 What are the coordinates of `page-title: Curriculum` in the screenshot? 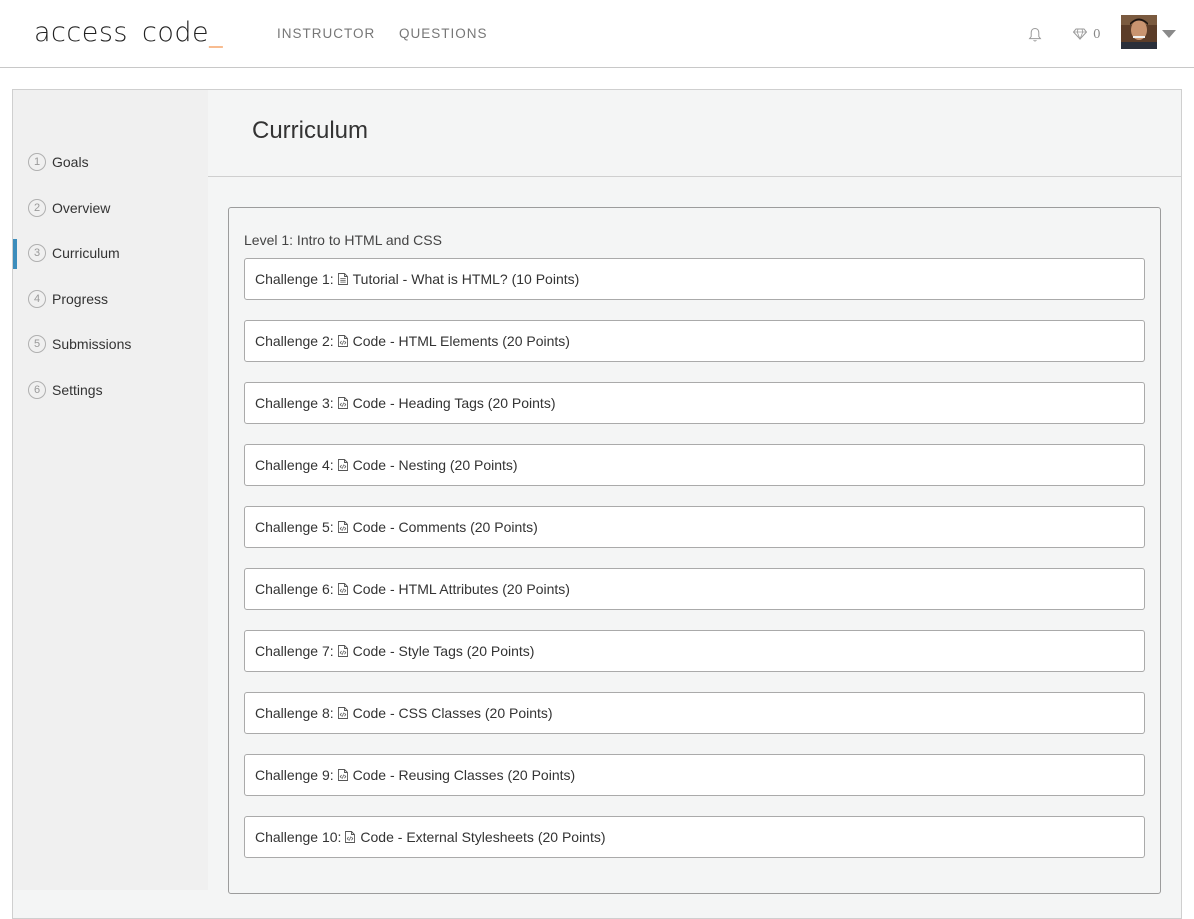 It's located at (310, 130).